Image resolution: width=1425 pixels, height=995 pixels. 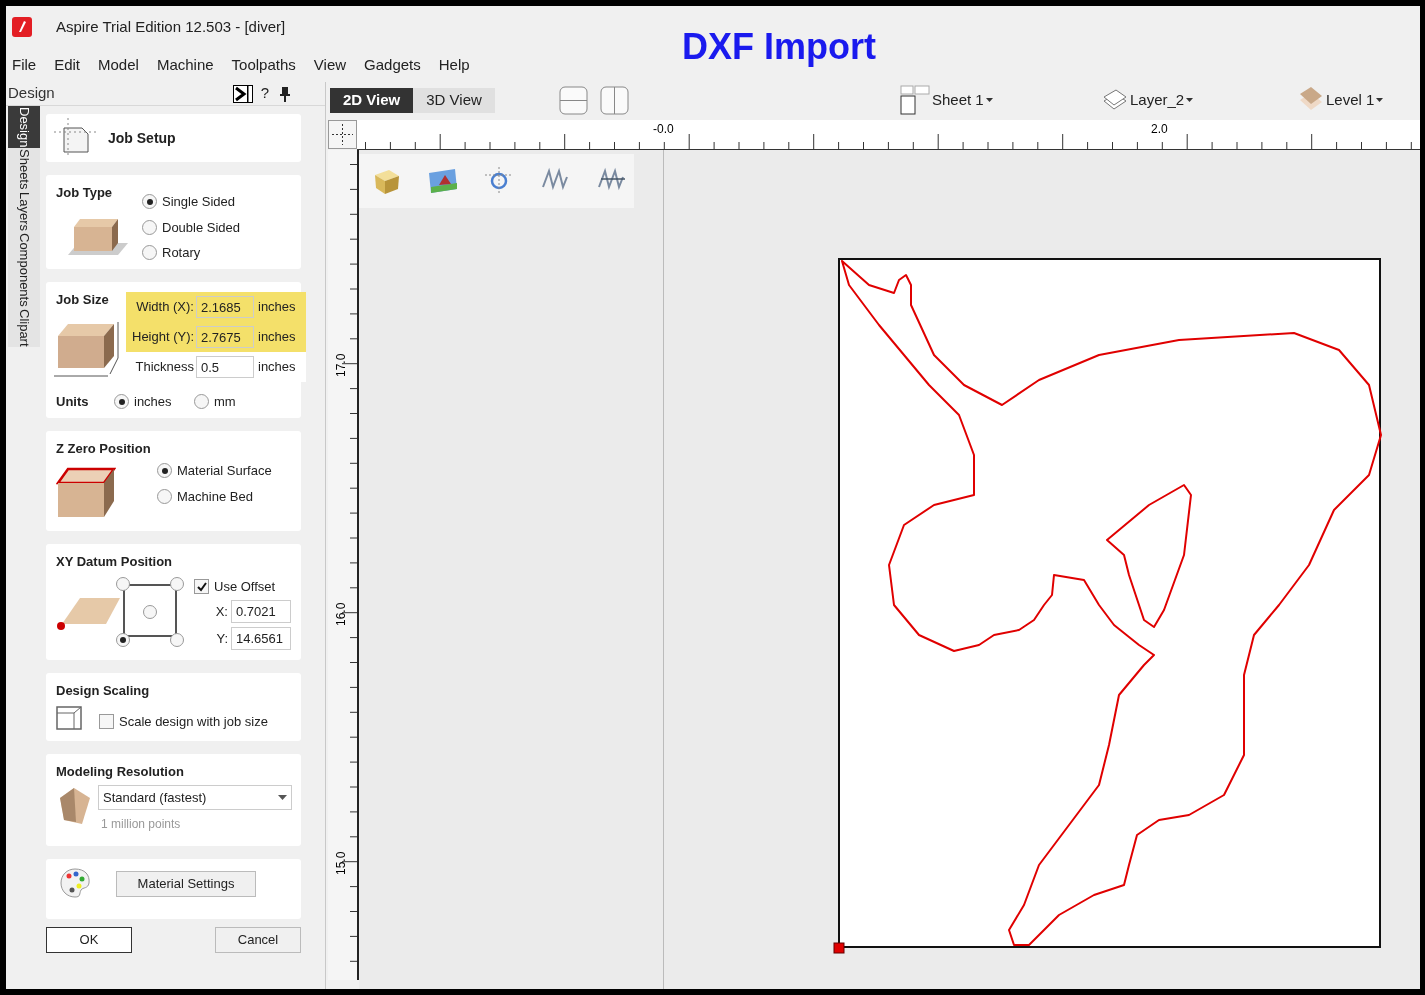 I want to click on ruler-label: 17.0, so click(x=341, y=365).